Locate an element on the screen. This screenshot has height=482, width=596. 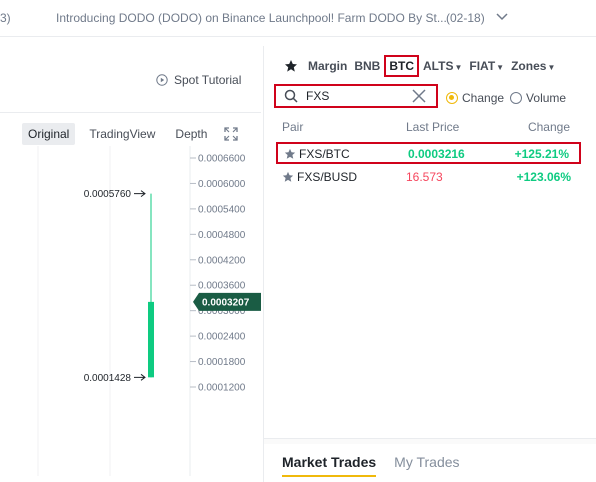
pair-search-box is located at coordinates (356, 96).